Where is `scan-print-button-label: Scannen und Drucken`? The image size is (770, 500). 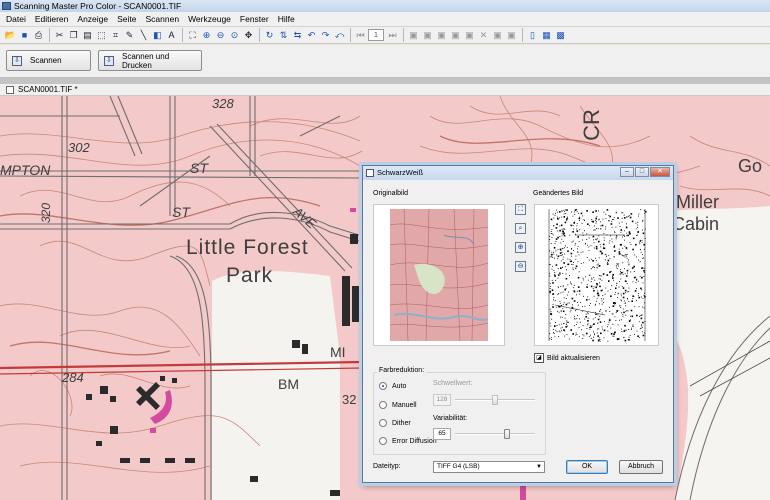
scan-print-button-label: Scannen und Drucken is located at coordinates (145, 60).